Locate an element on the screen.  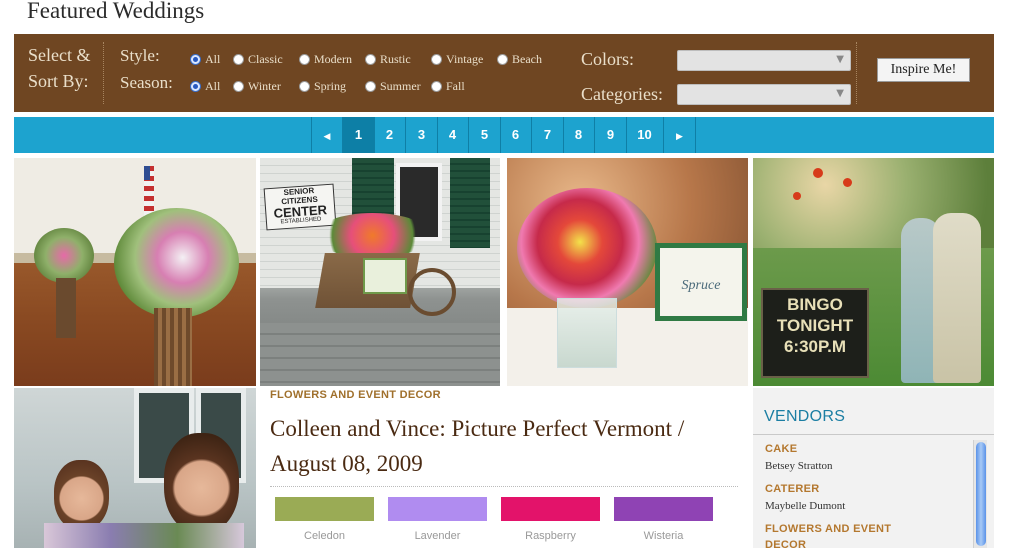
sign-line: 6:30P.M is located at coordinates (815, 346).